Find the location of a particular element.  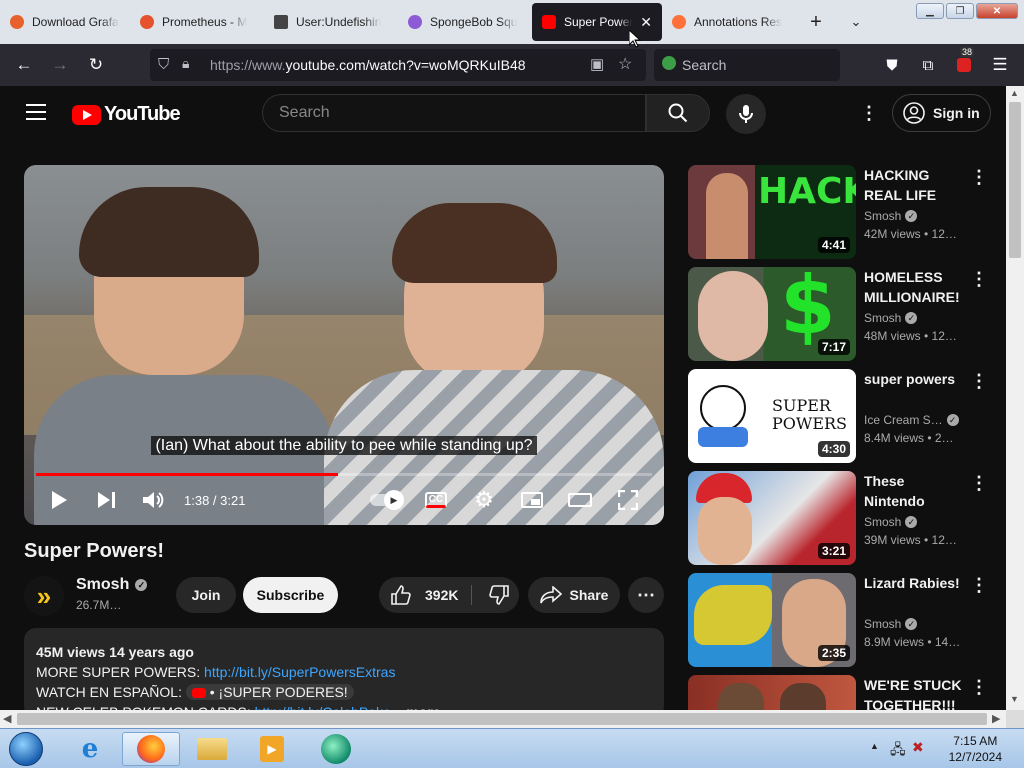

internet-explorer-taskbar-button: e is located at coordinates (90, 749).